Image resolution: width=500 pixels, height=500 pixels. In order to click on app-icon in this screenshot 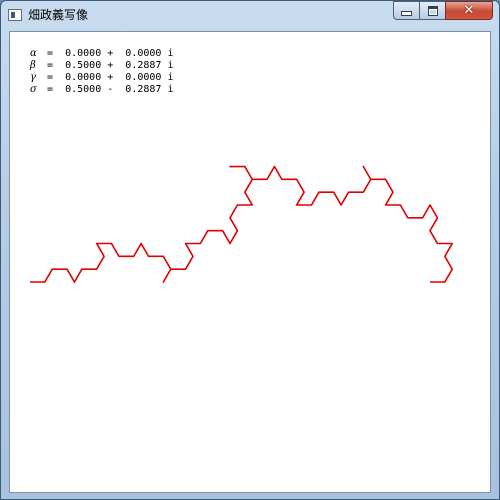, I will do `click(15, 15)`.